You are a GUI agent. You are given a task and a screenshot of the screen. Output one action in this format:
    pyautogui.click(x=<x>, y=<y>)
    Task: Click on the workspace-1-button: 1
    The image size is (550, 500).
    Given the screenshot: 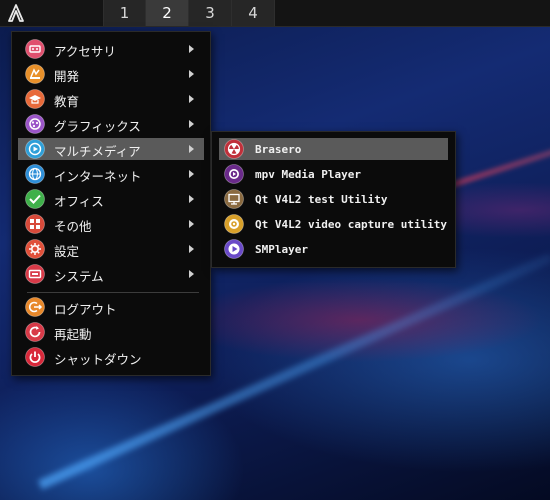 What is the action you would take?
    pyautogui.click(x=124, y=13)
    